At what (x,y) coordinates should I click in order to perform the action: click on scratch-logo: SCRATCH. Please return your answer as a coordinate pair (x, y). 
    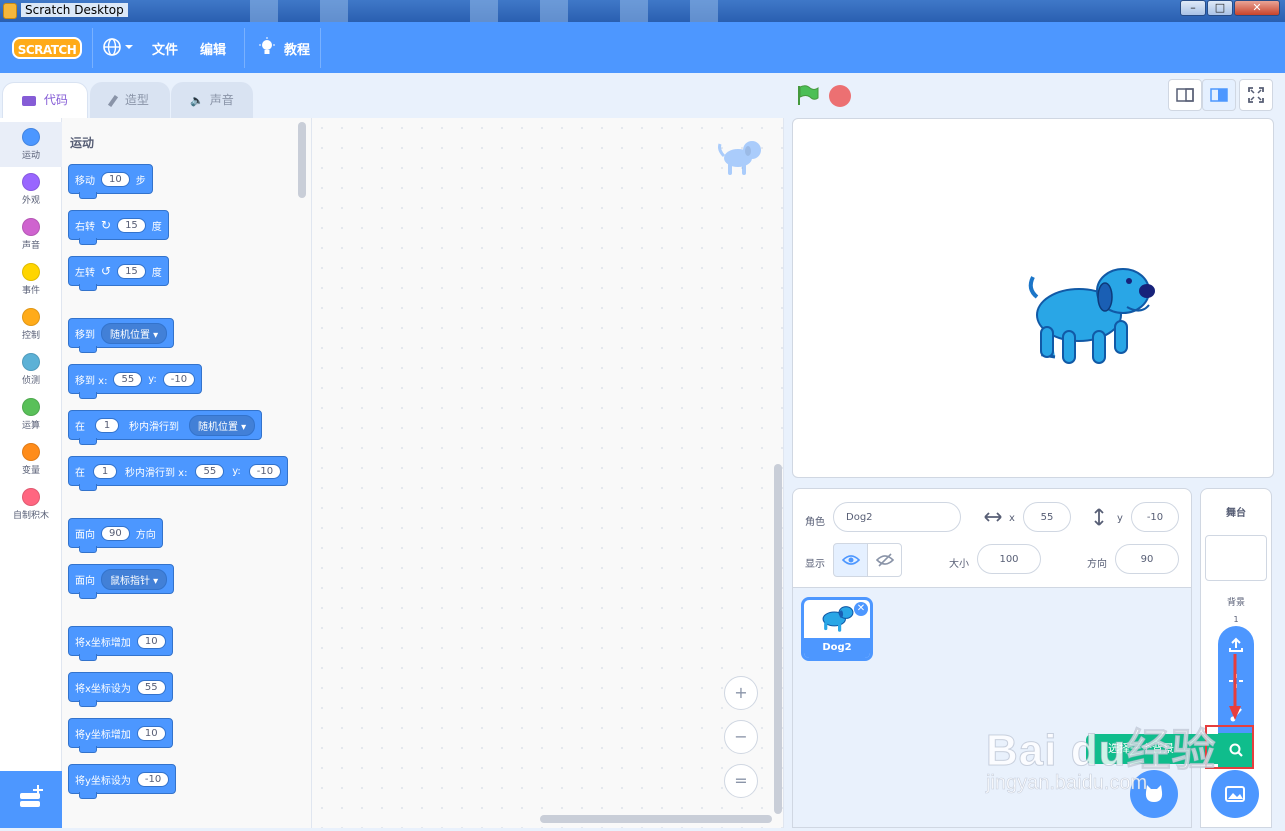
    Looking at the image, I should click on (47, 48).